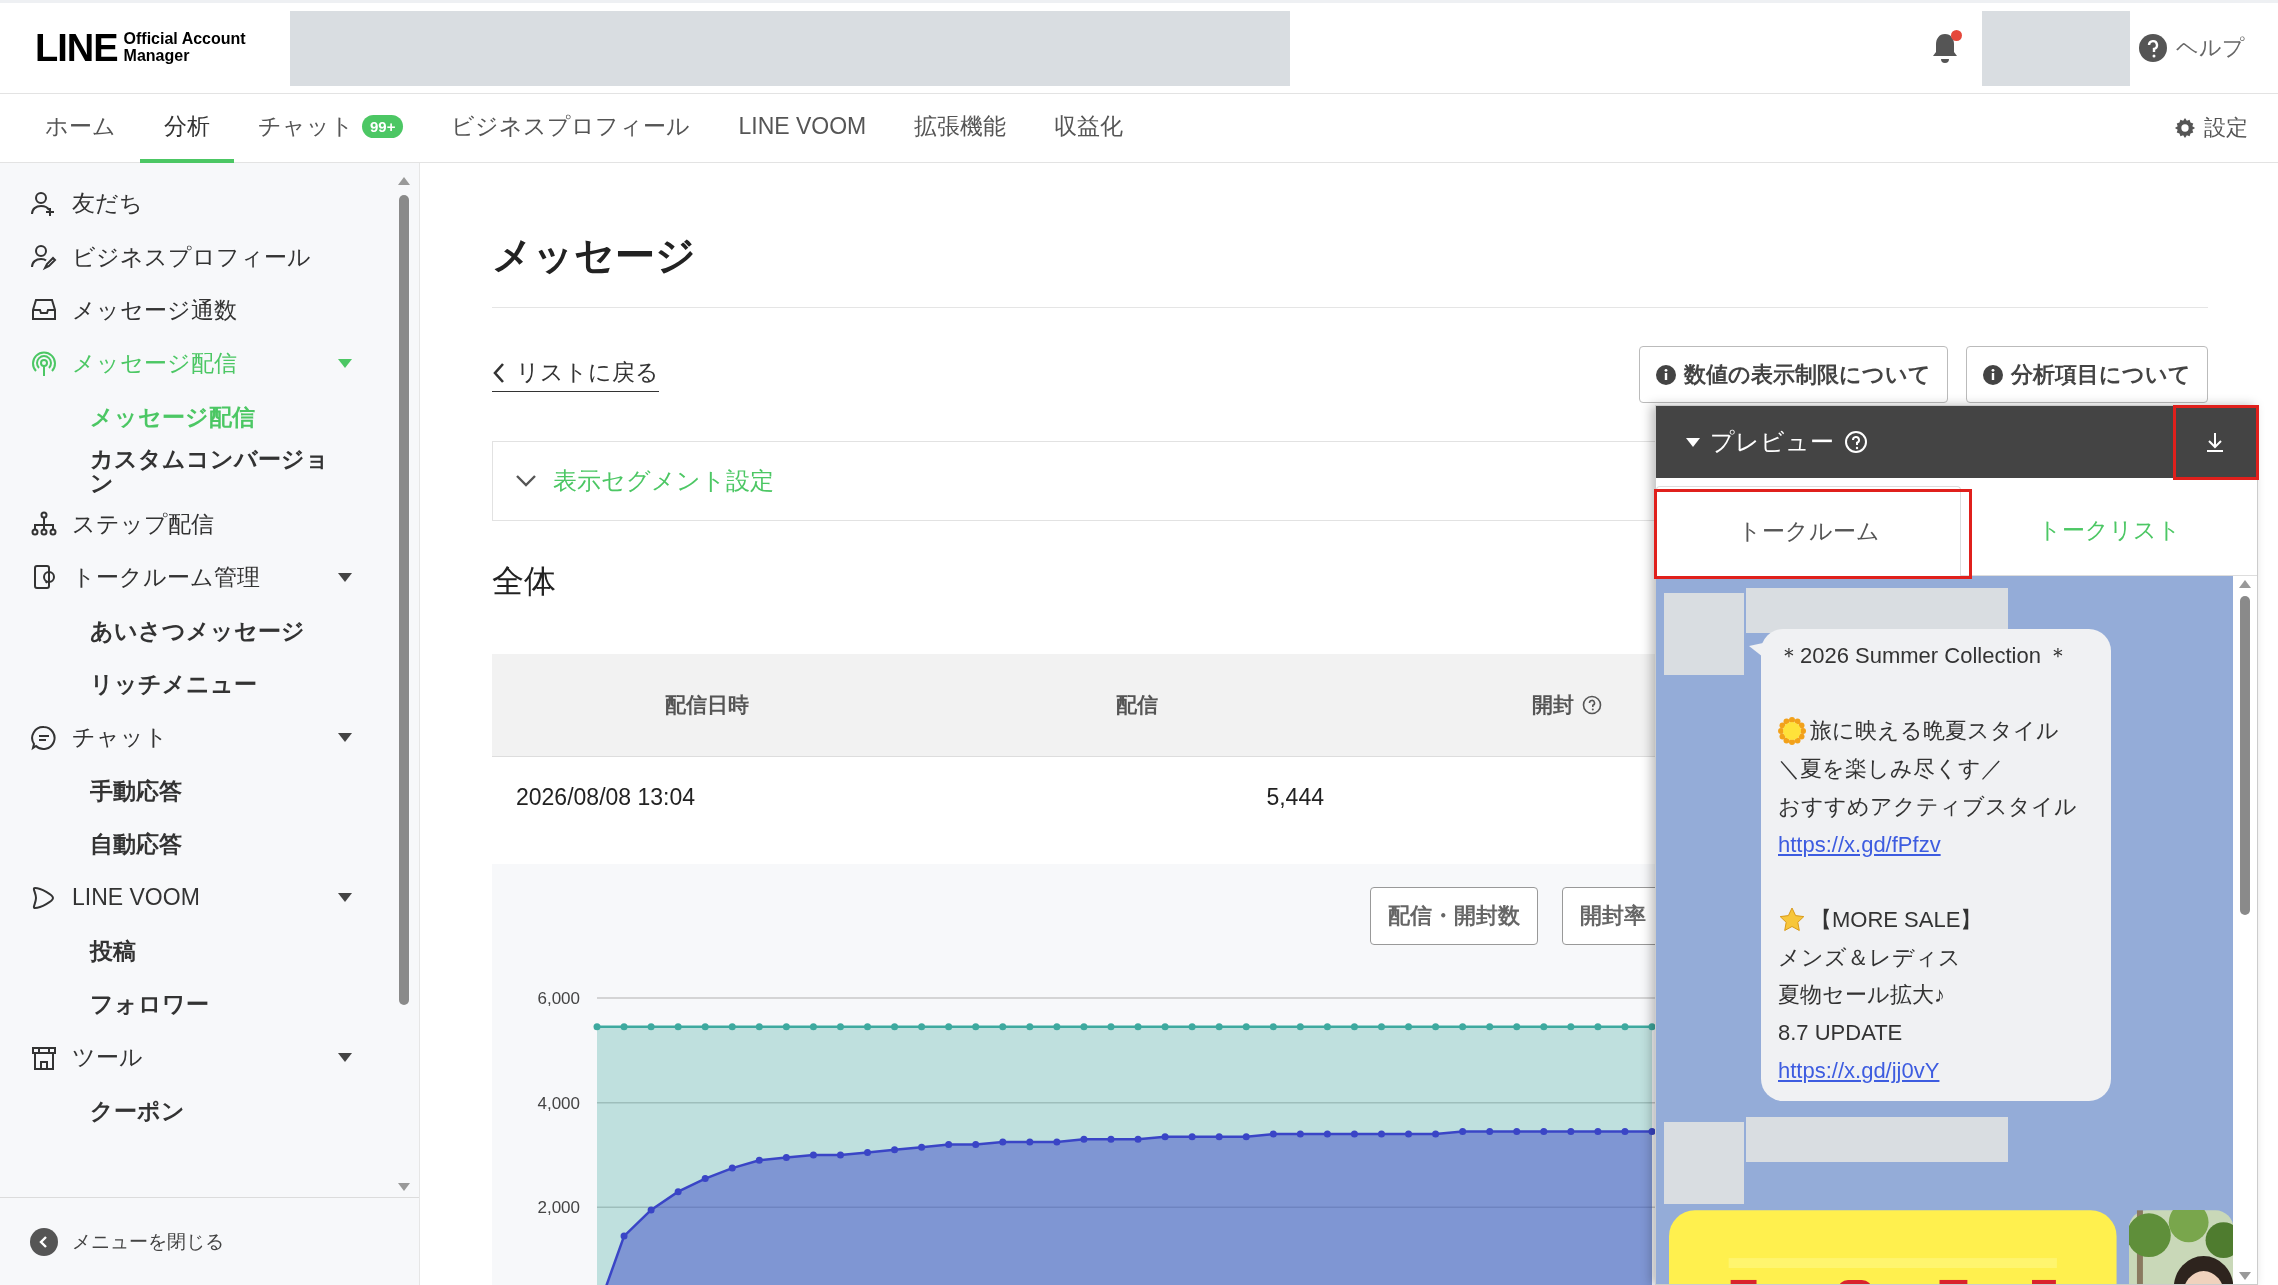 The height and width of the screenshot is (1285, 2278). Describe the element at coordinates (209, 1241) in the screenshot. I see `collapse-menu-button: メニューを閉じる` at that location.